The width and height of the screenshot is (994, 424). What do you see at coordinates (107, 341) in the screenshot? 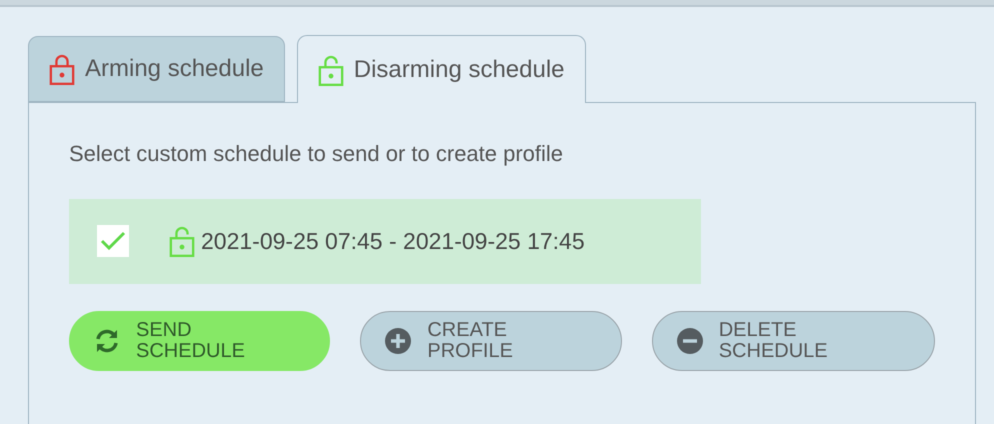
I see `refresh-icon` at bounding box center [107, 341].